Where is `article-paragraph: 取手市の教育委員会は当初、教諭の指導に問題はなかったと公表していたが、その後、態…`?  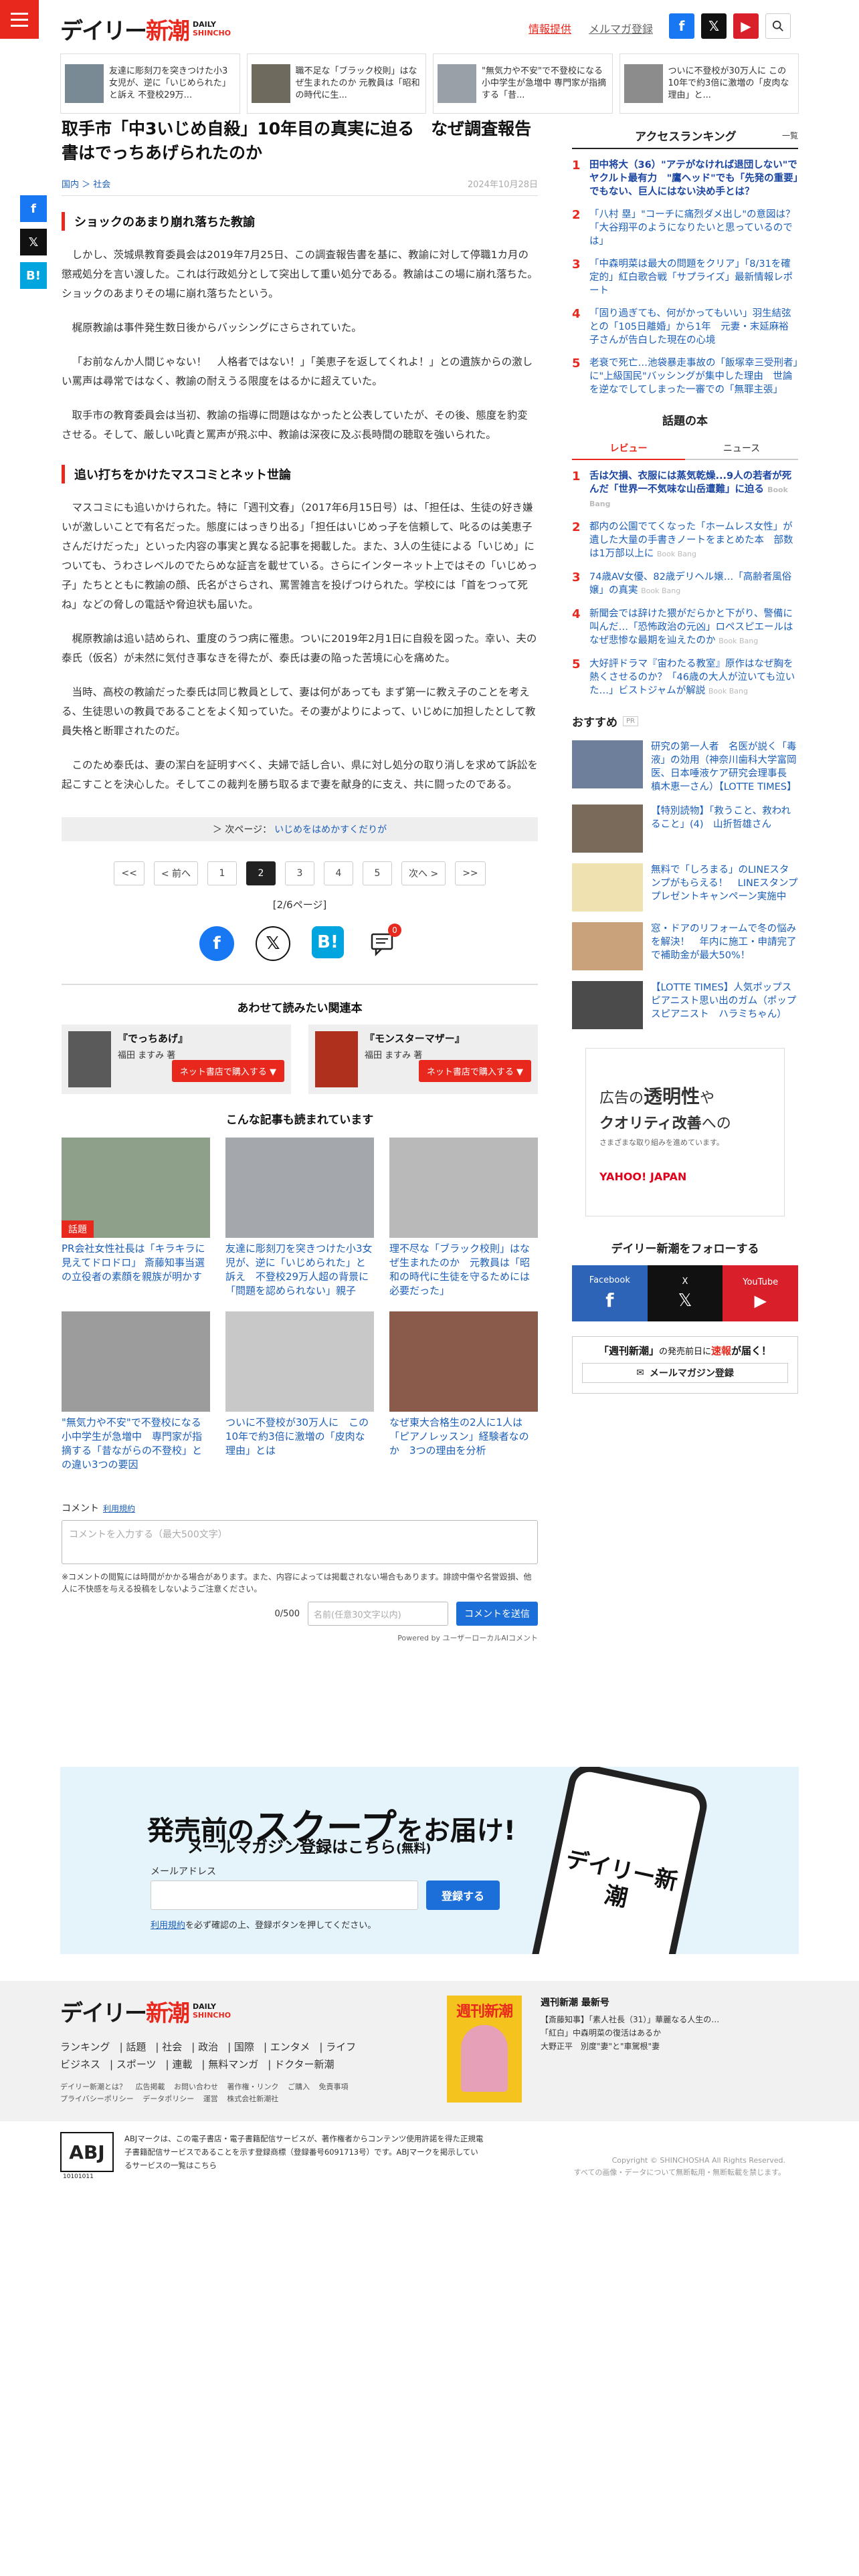 article-paragraph: 取手市の教育委員会は当初、教諭の指導に問題はなかったと公表していたが、その後、態… is located at coordinates (295, 425).